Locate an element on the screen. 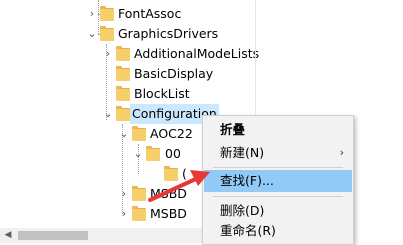  tree-item-blocklist: BlockList is located at coordinates (127, 94).